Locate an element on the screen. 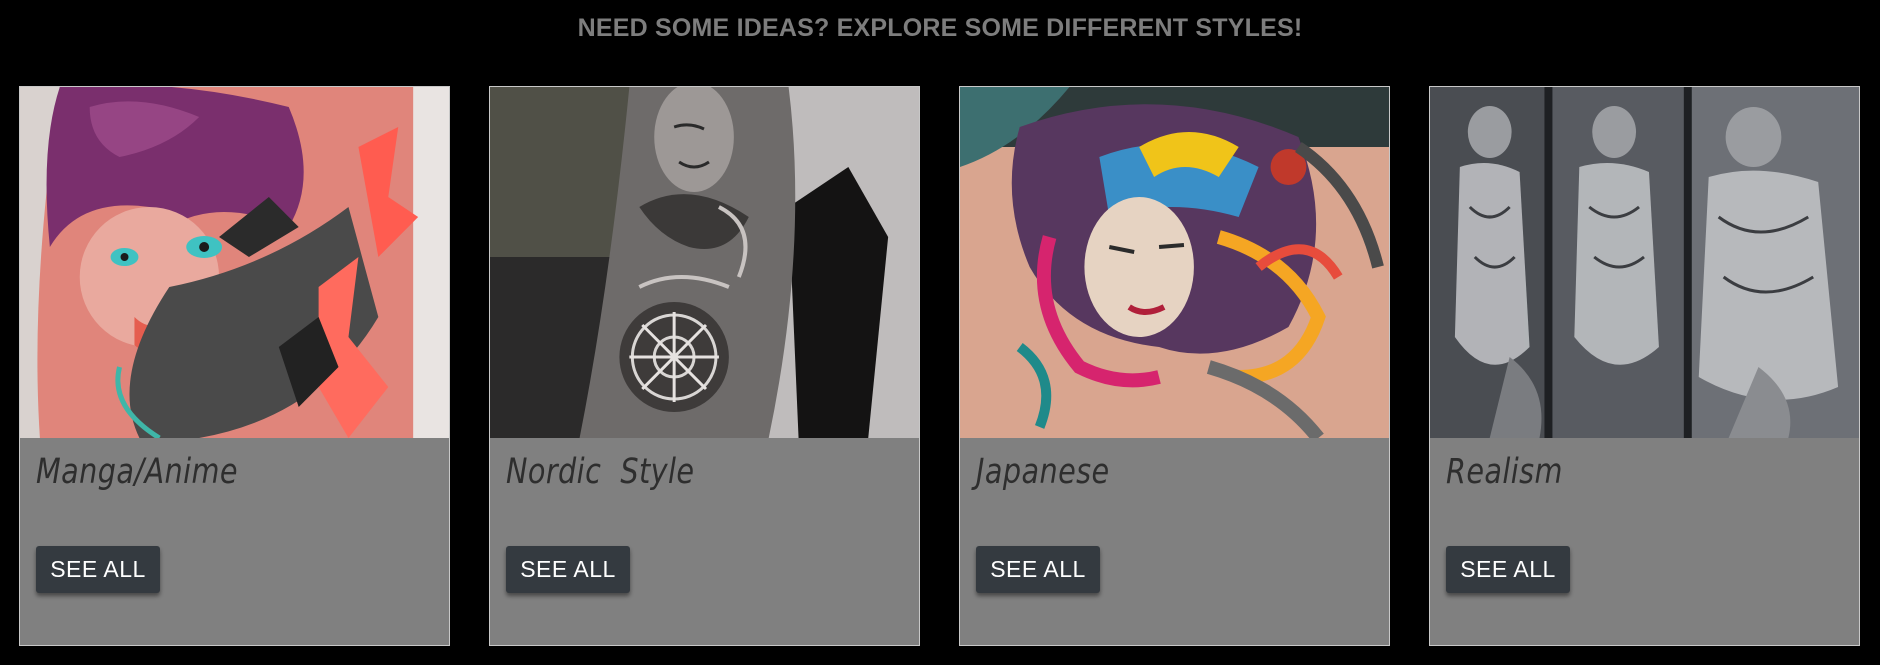  japanese-tattoo-image is located at coordinates (1174, 262).